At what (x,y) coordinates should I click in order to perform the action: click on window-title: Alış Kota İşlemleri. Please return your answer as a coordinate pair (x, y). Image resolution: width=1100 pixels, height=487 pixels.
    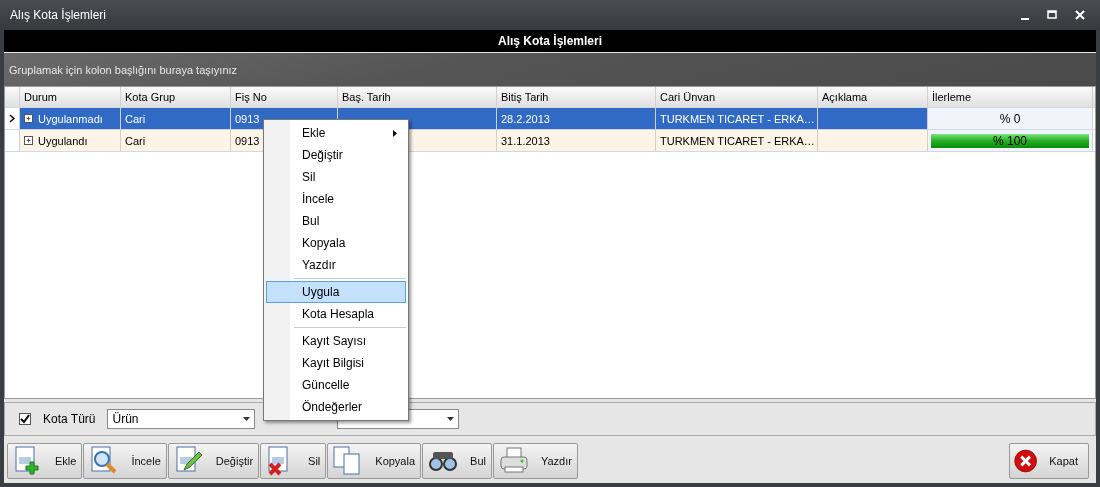
    Looking at the image, I should click on (59, 15).